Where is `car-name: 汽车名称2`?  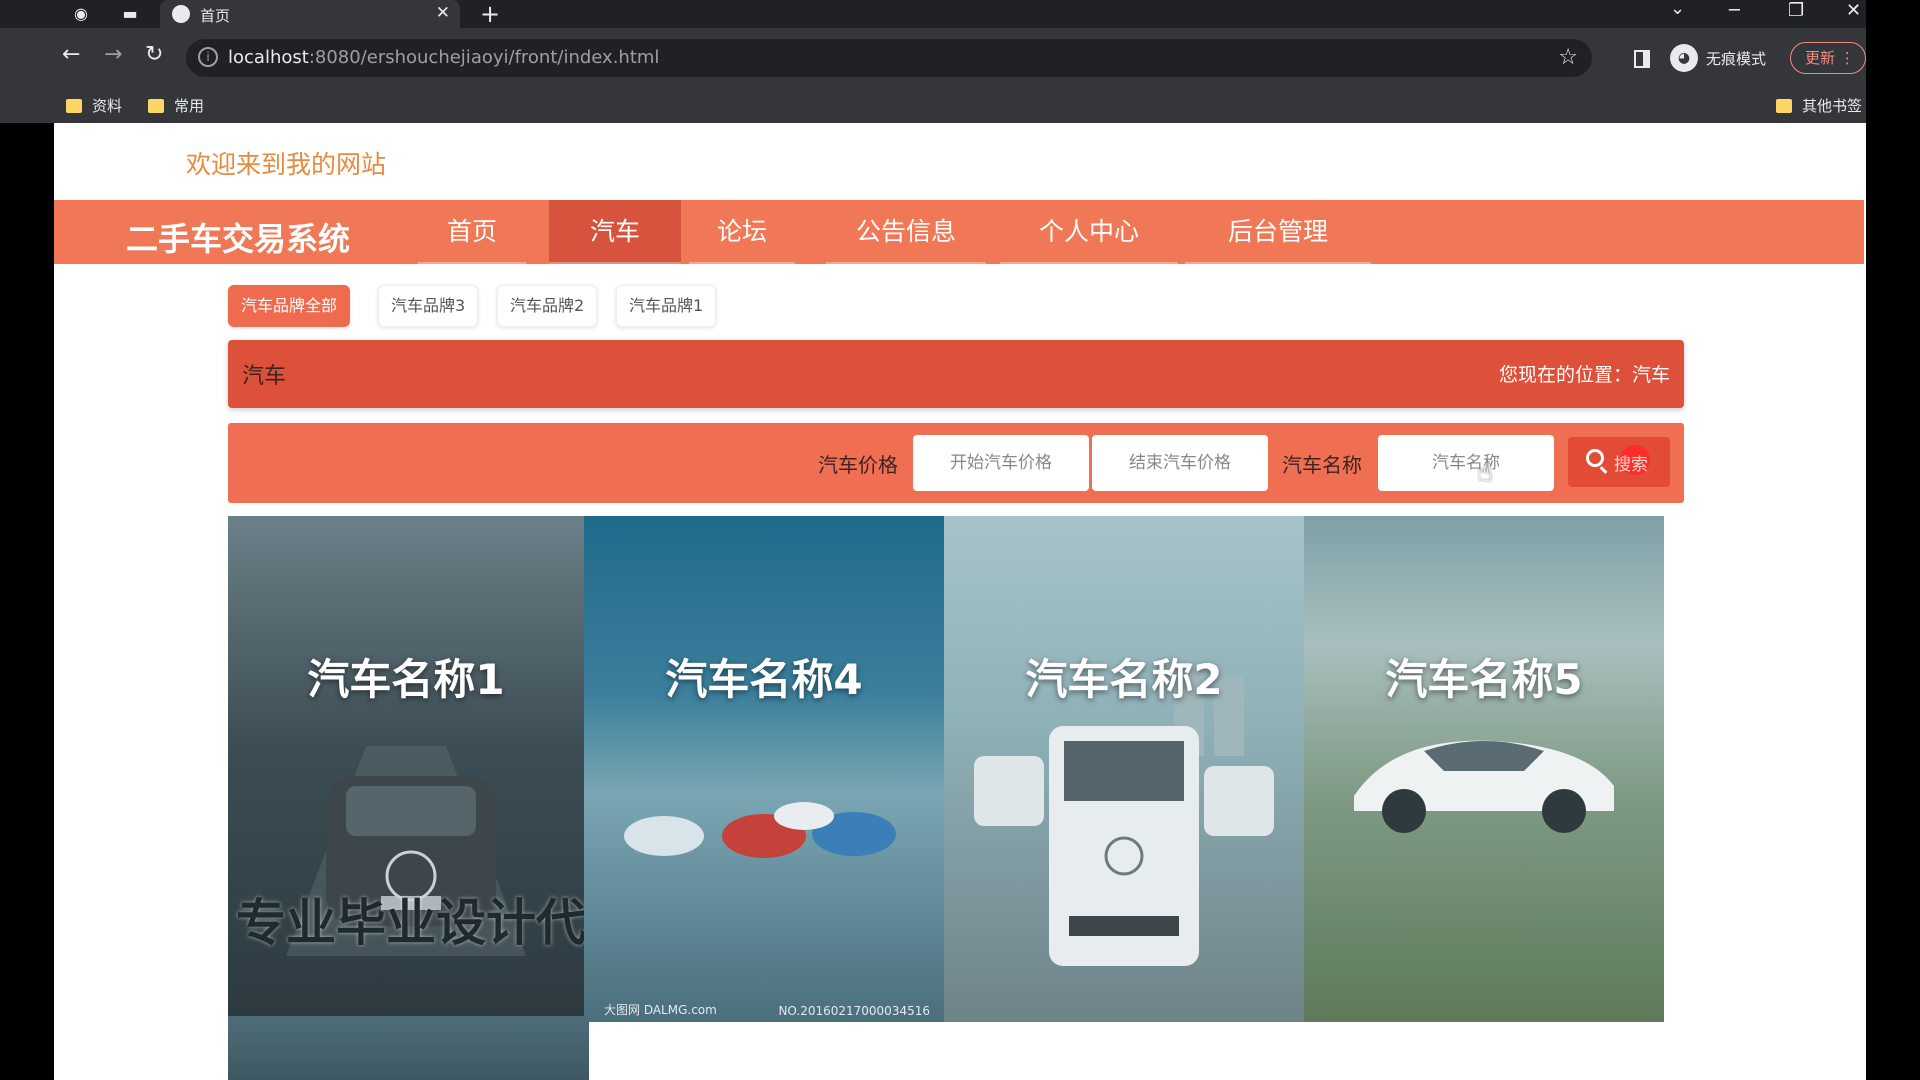 car-name: 汽车名称2 is located at coordinates (1124, 679).